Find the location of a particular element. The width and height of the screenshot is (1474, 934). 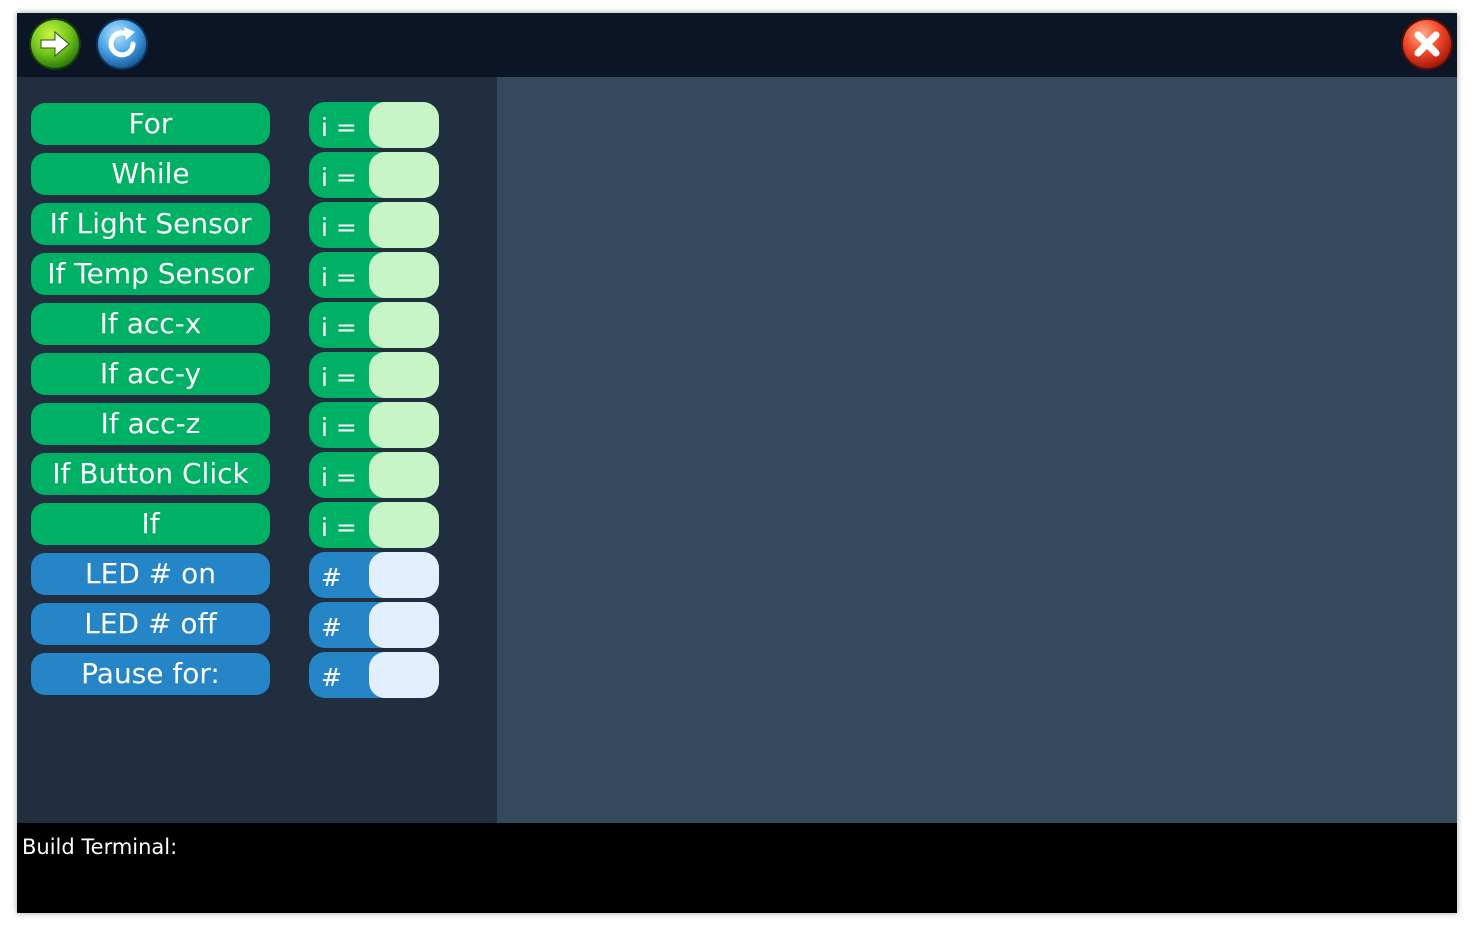

param-input-if-button-click is located at coordinates (404, 475).